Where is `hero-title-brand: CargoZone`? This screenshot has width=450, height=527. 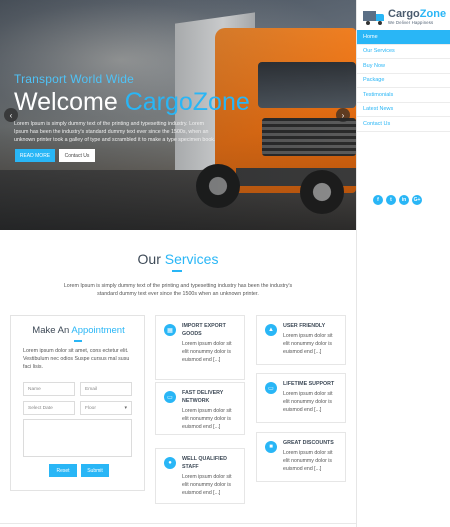
hero-title-brand: CargoZone is located at coordinates (187, 102).